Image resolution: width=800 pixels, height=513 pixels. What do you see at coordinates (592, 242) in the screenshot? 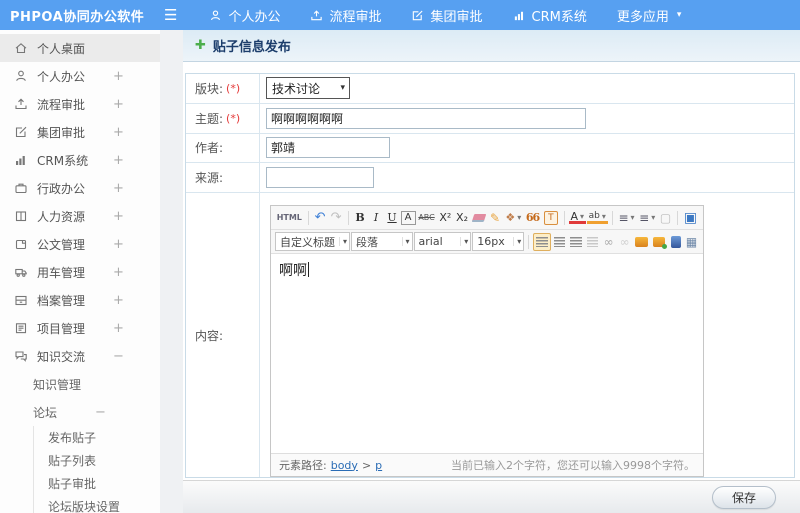
I see `align-justify-button` at bounding box center [592, 242].